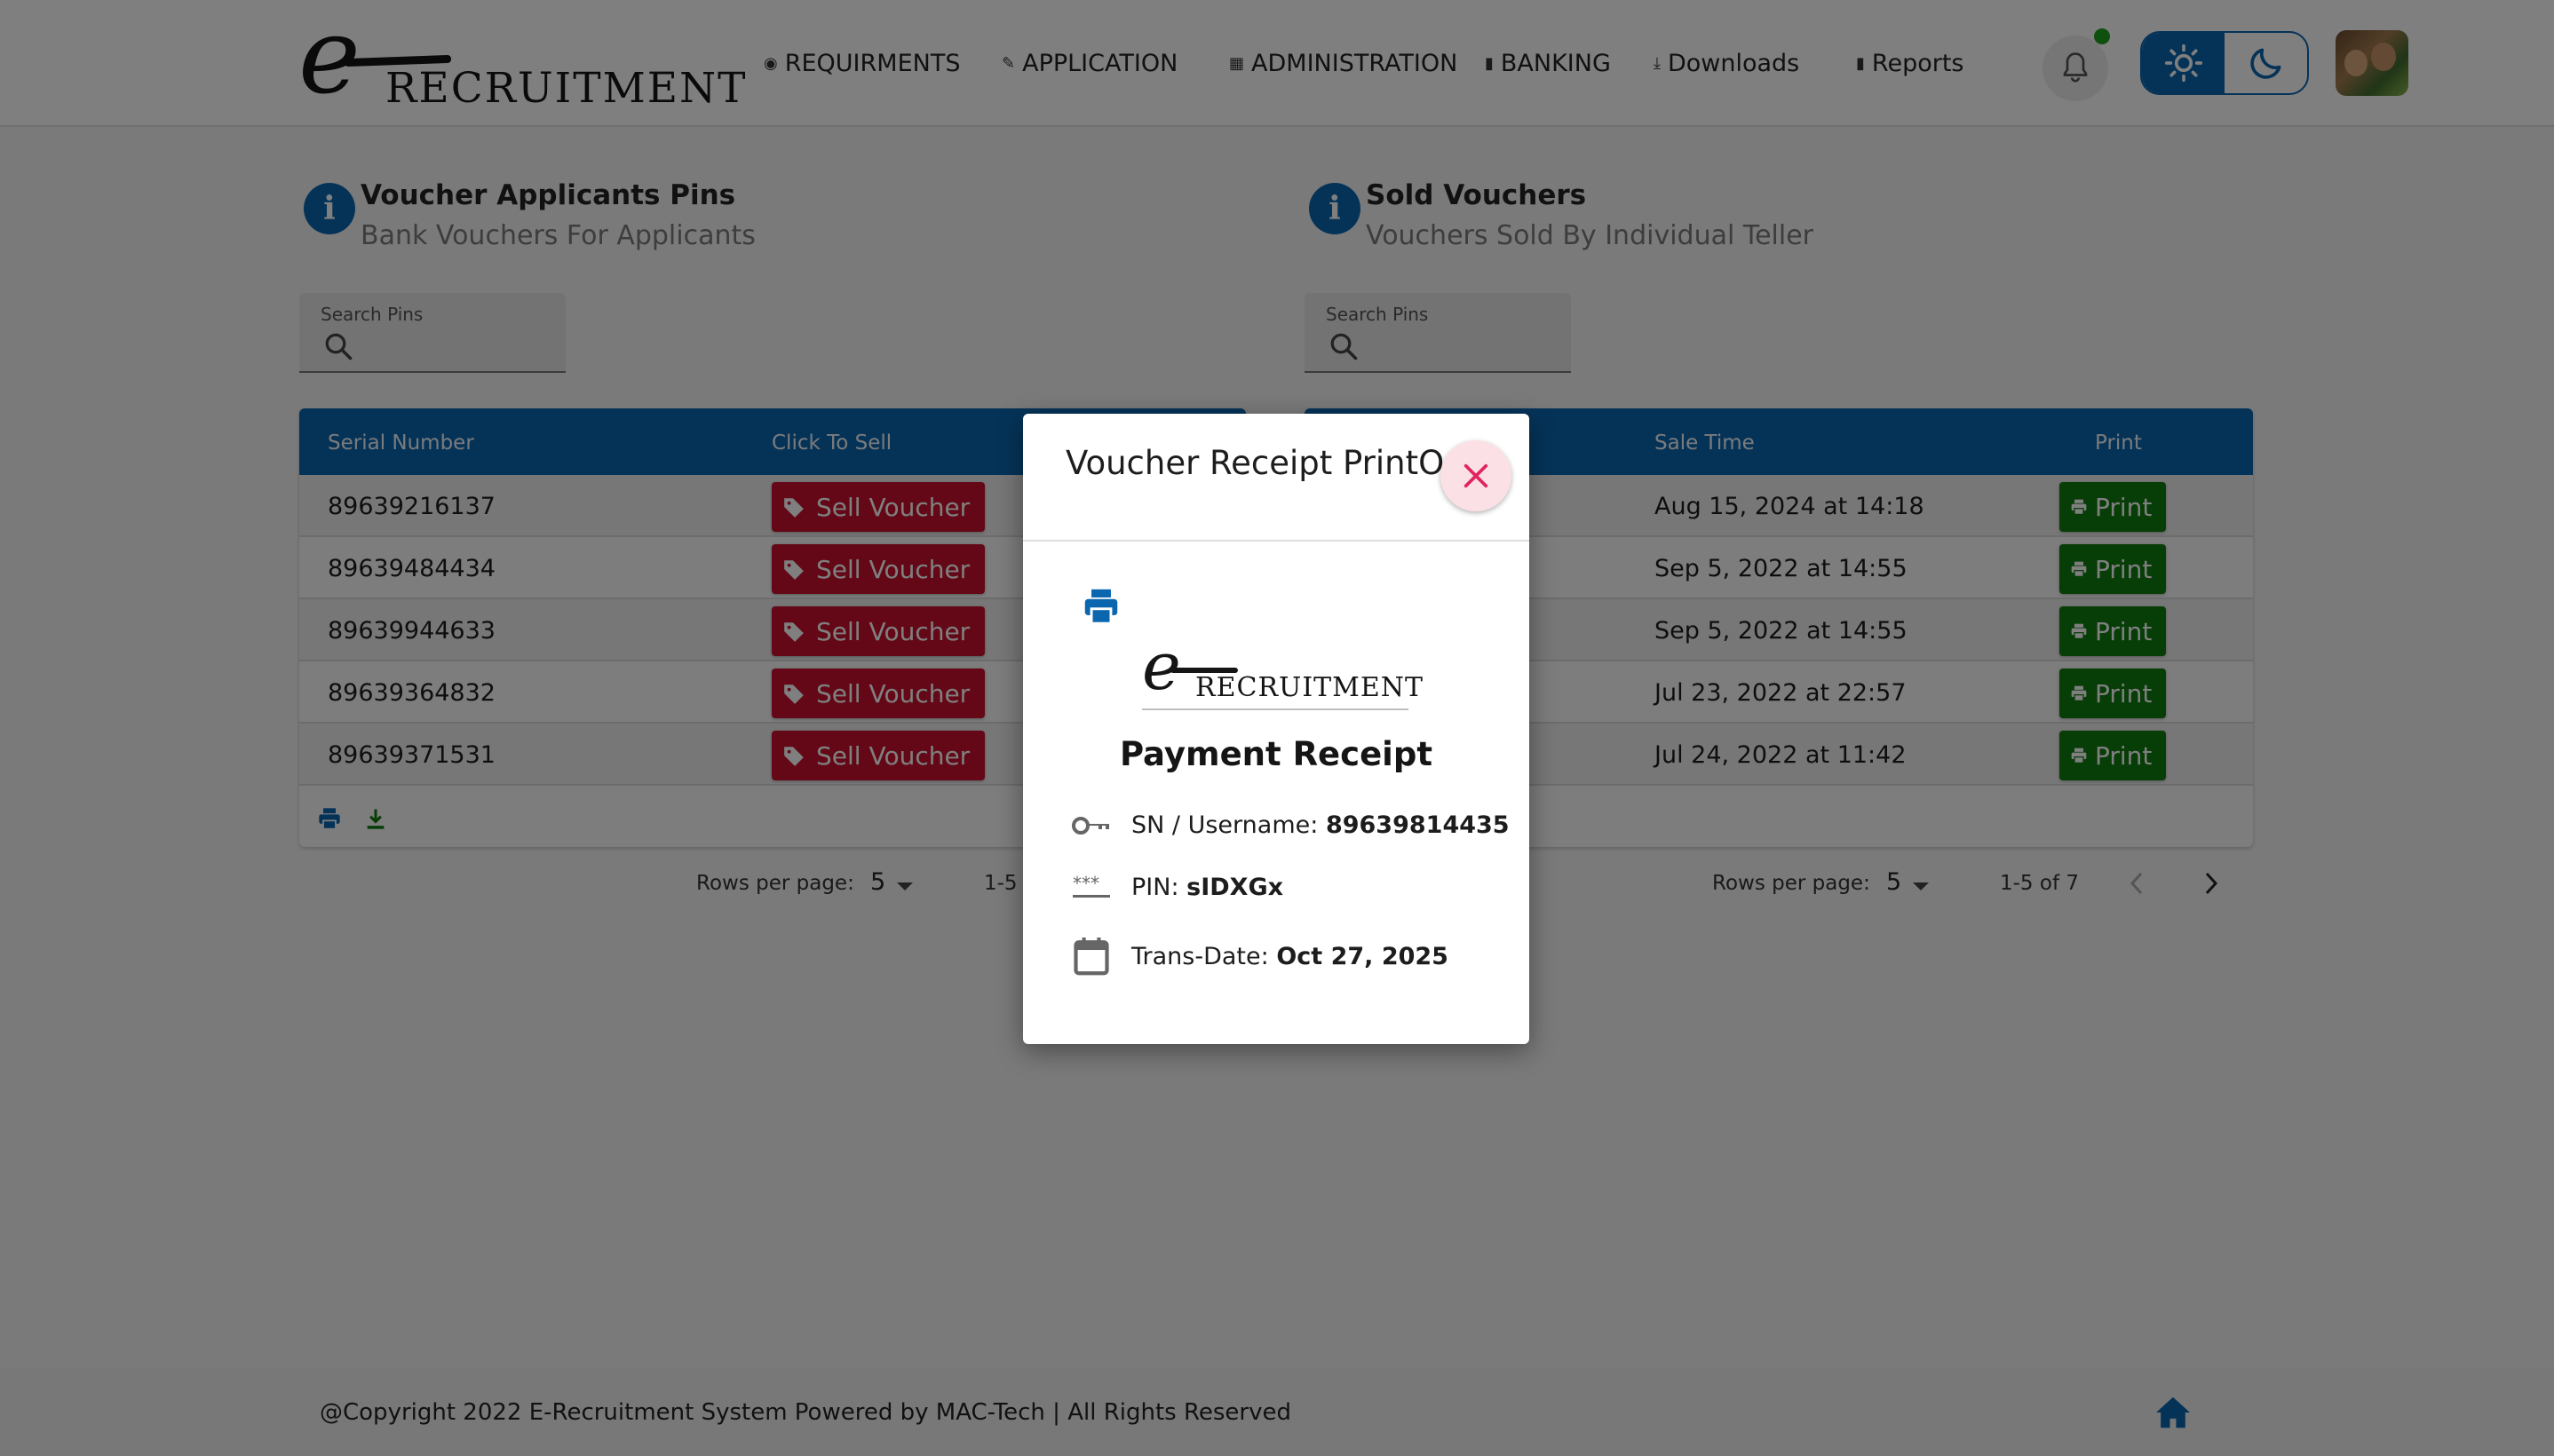 This screenshot has height=1456, width=2554. I want to click on dialog-divider, so click(1276, 541).